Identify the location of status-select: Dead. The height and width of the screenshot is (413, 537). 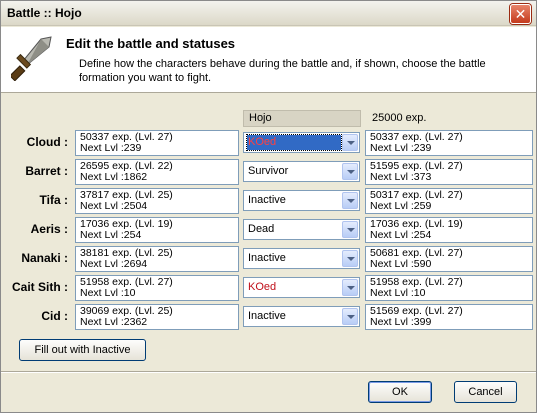
(301, 229).